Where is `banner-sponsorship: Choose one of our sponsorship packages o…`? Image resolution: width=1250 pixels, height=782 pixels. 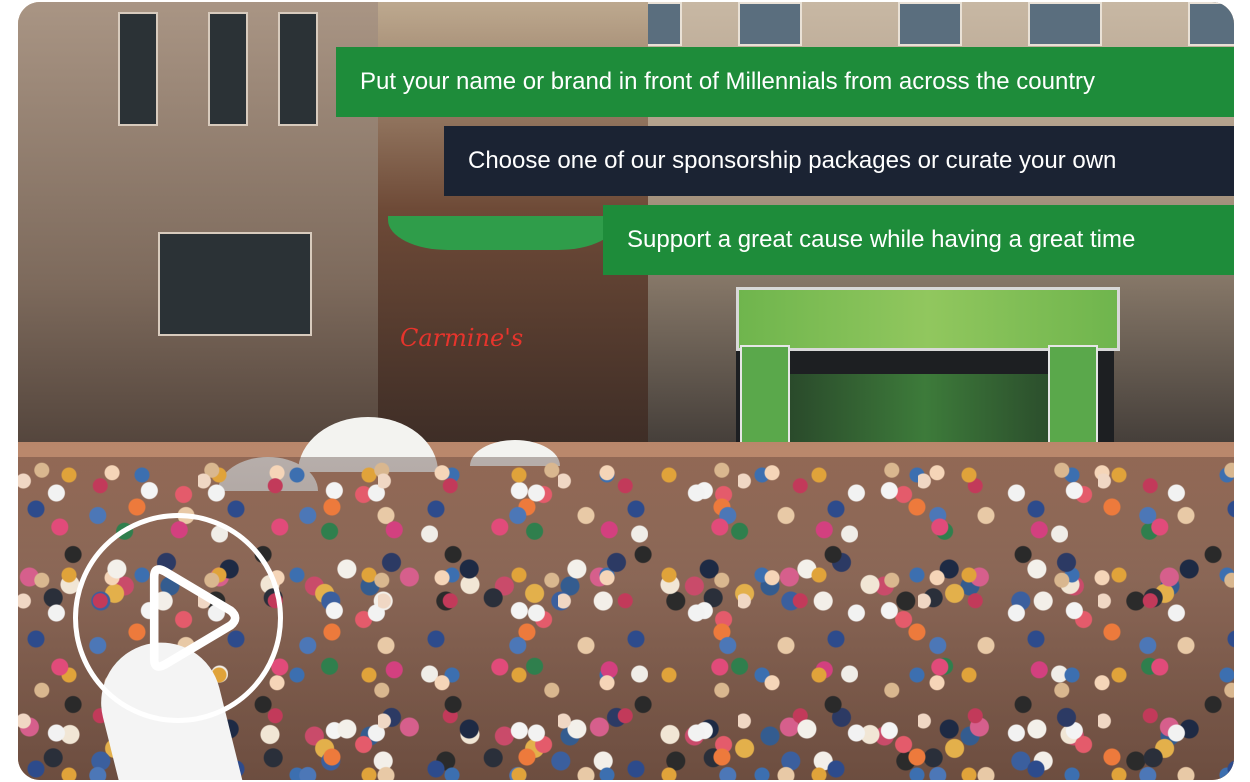
banner-sponsorship: Choose one of our sponsorship packages o… is located at coordinates (839, 161).